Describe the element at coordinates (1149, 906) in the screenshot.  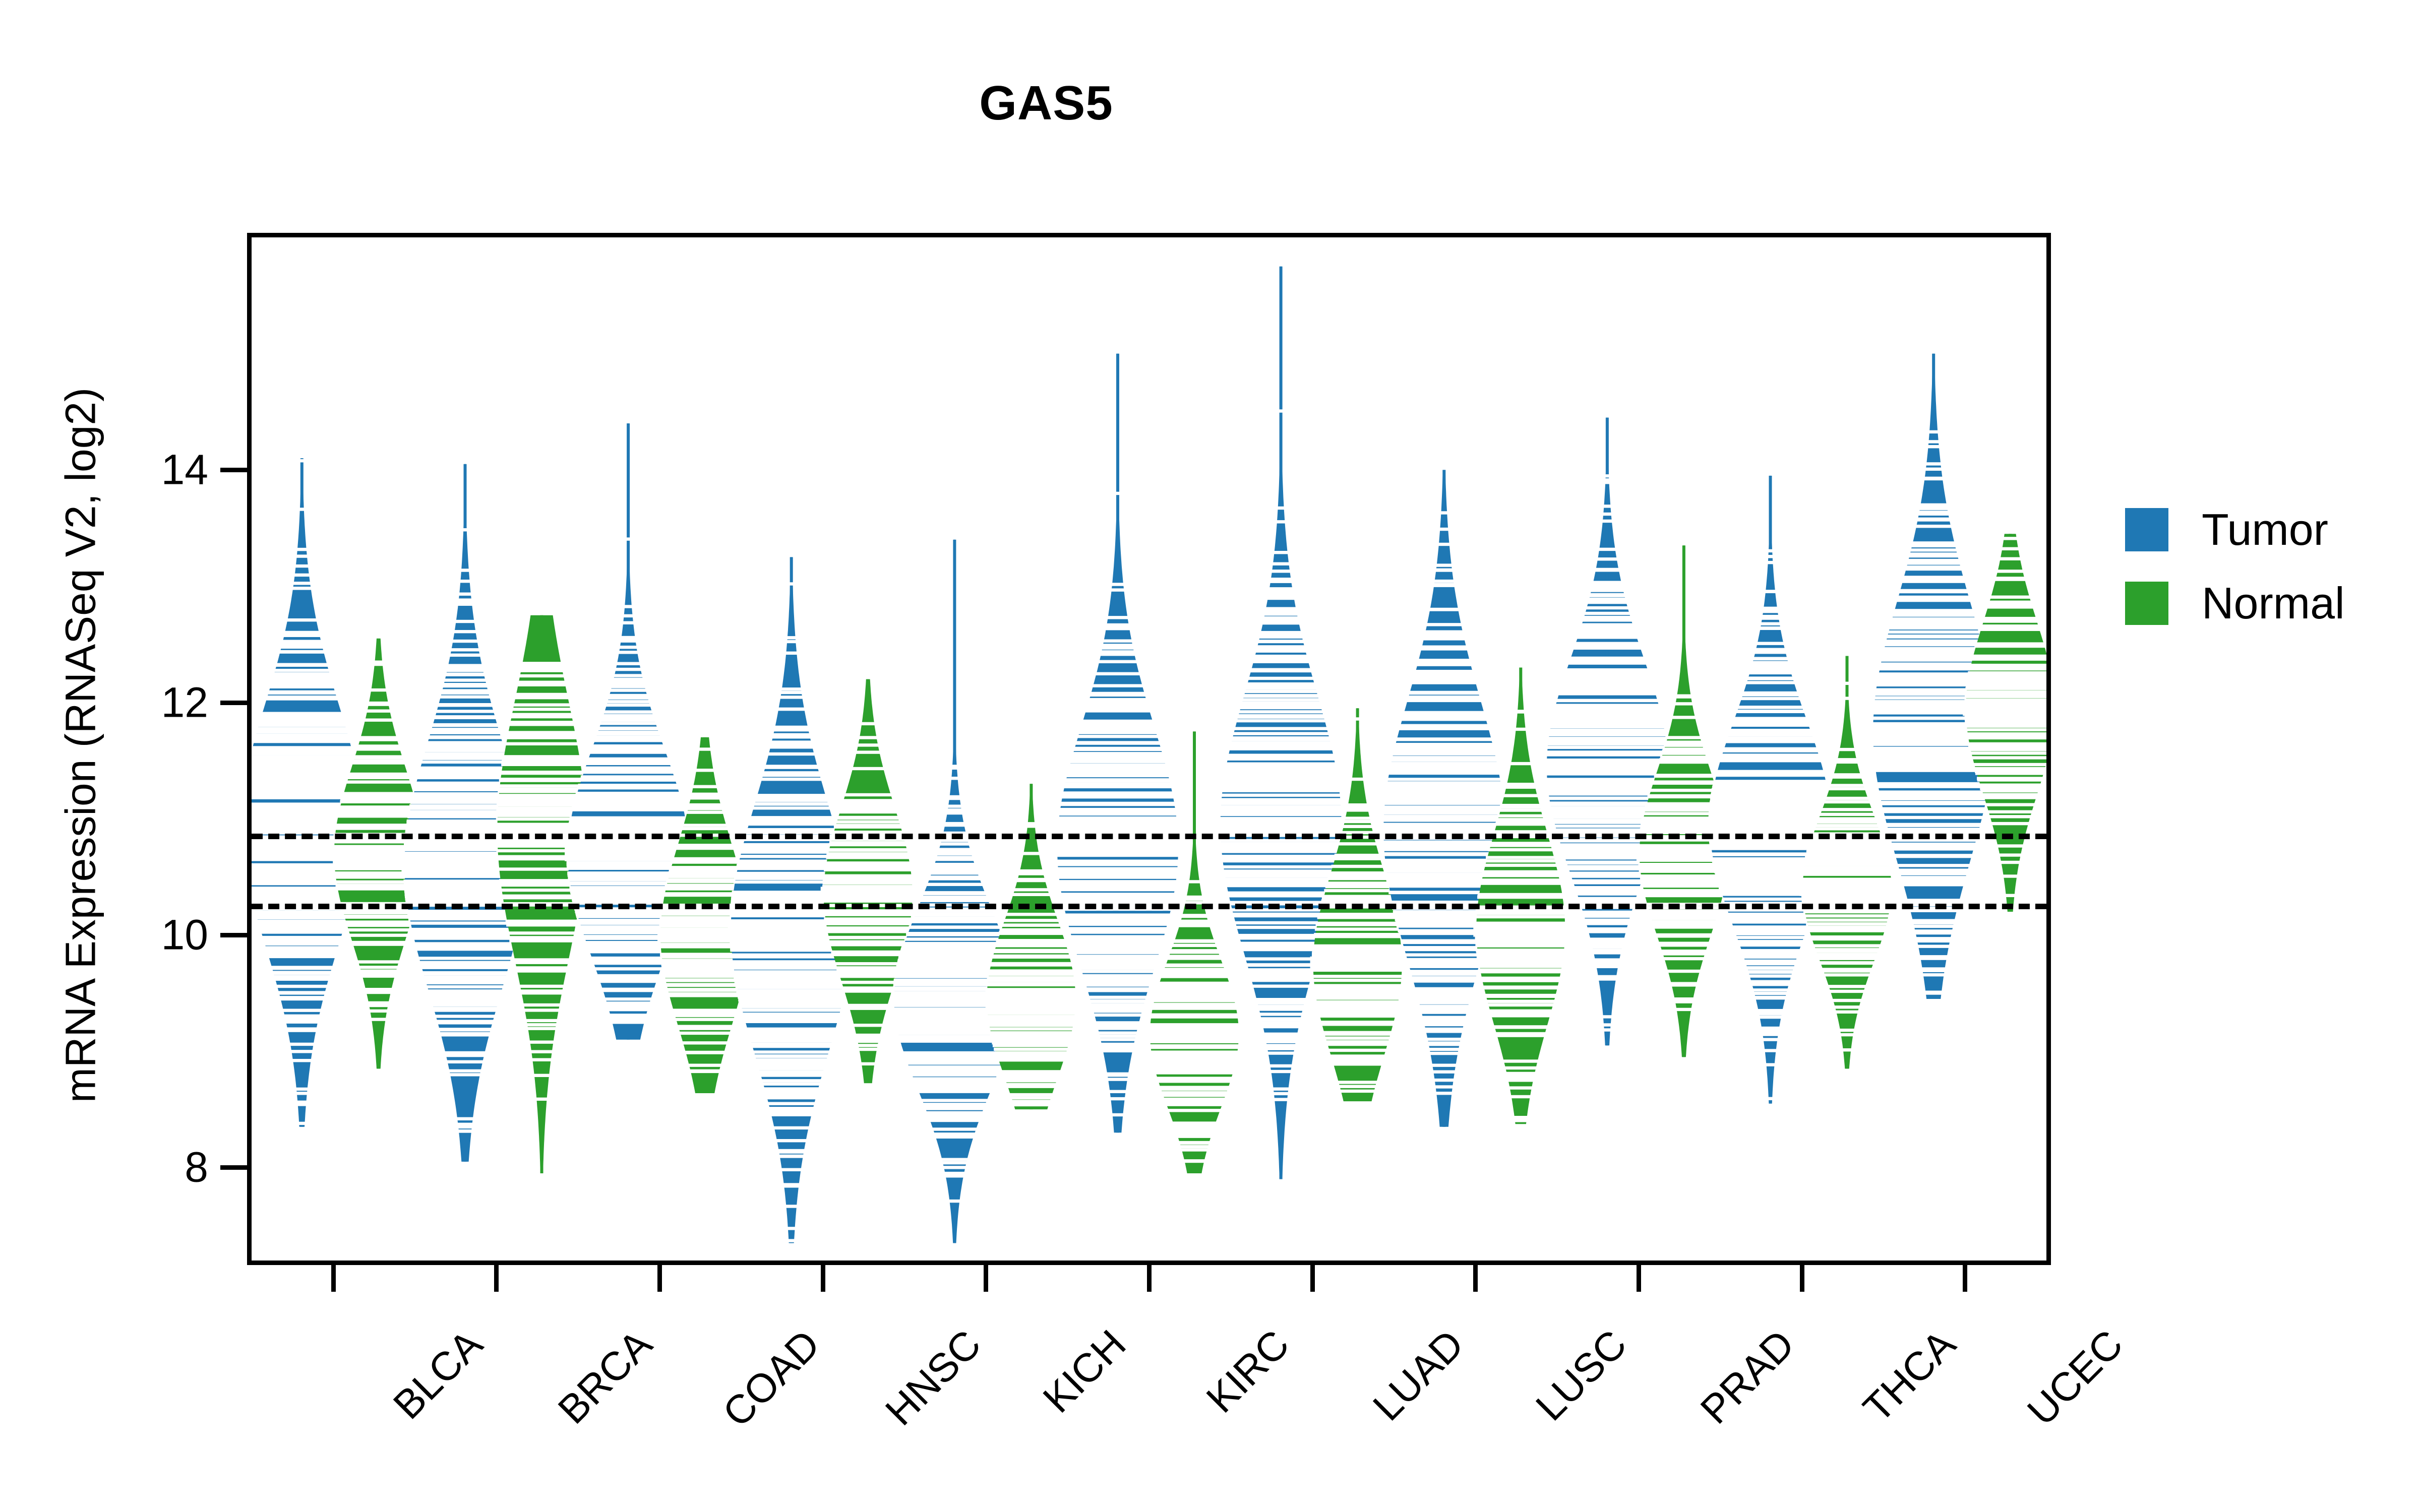
I see `reference-line` at that location.